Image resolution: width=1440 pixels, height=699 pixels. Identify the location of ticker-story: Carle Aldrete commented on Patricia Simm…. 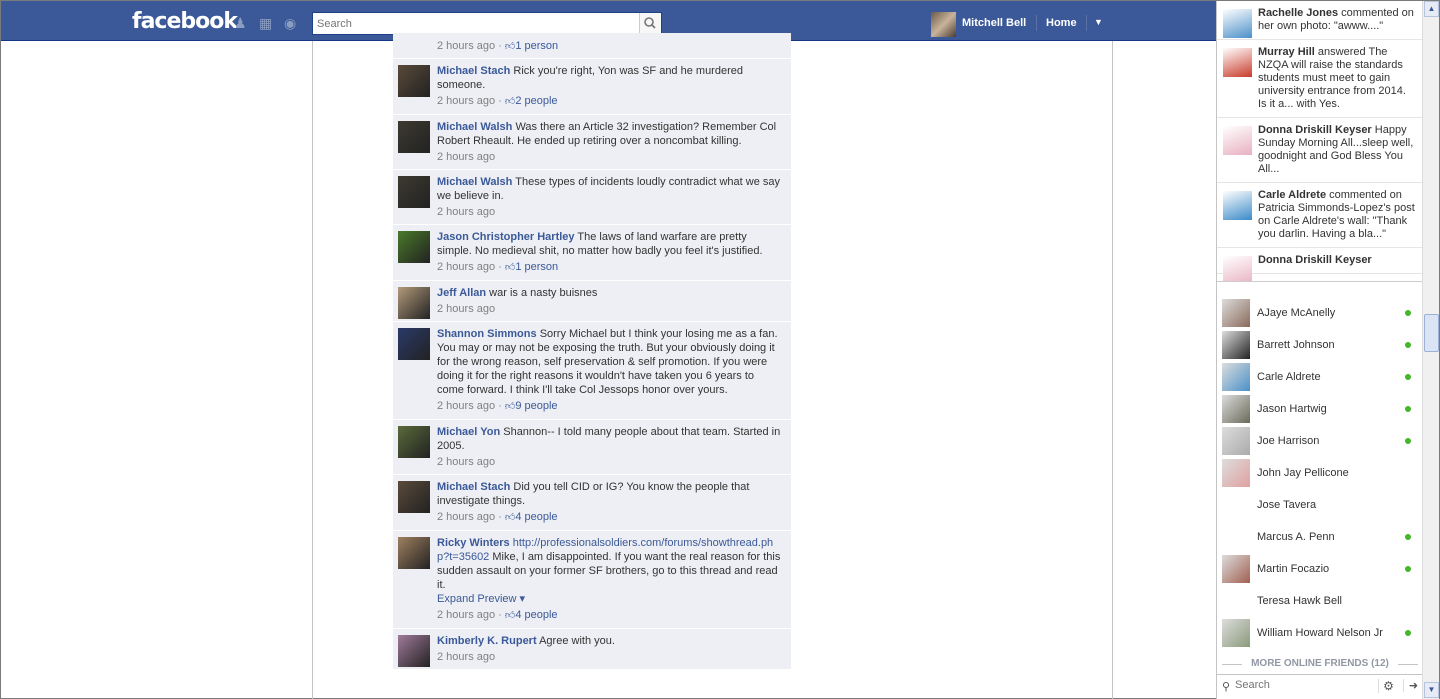
(1320, 215).